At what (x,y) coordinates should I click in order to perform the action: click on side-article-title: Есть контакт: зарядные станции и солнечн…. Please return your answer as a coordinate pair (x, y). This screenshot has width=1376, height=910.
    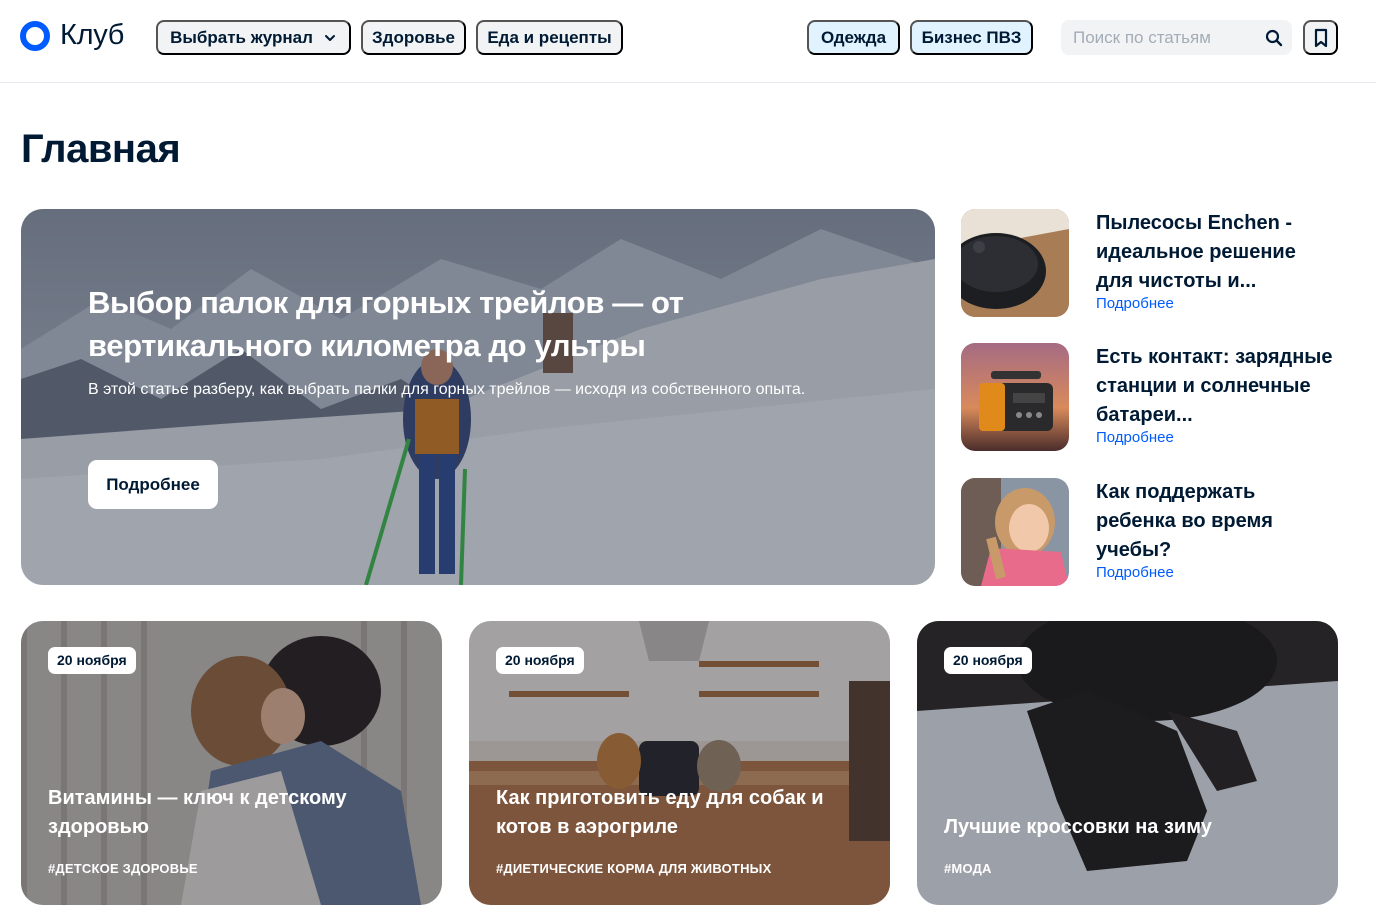
    Looking at the image, I should click on (1216, 386).